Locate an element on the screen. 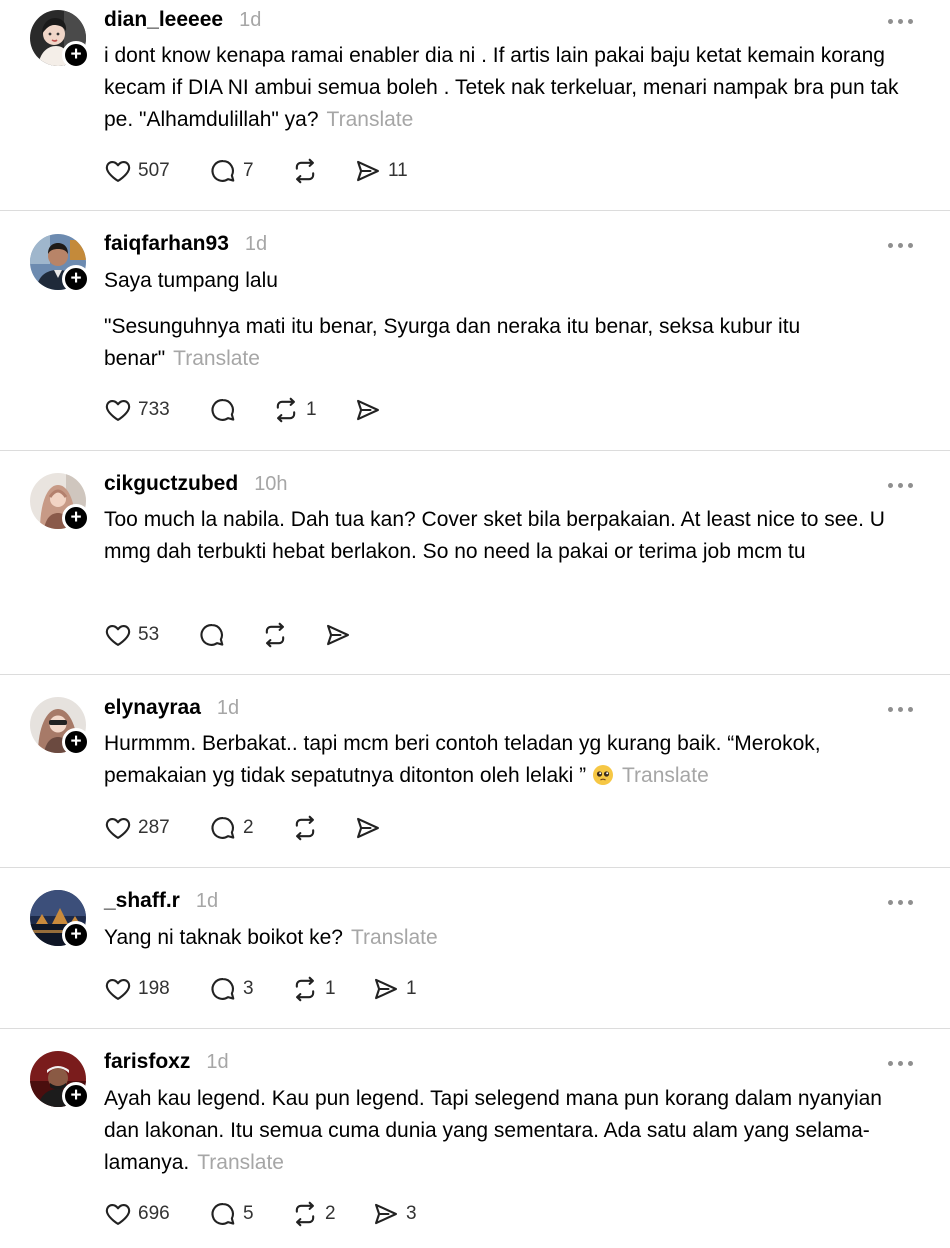 This screenshot has width=950, height=1248. repost-button: 2 is located at coordinates (313, 1214).